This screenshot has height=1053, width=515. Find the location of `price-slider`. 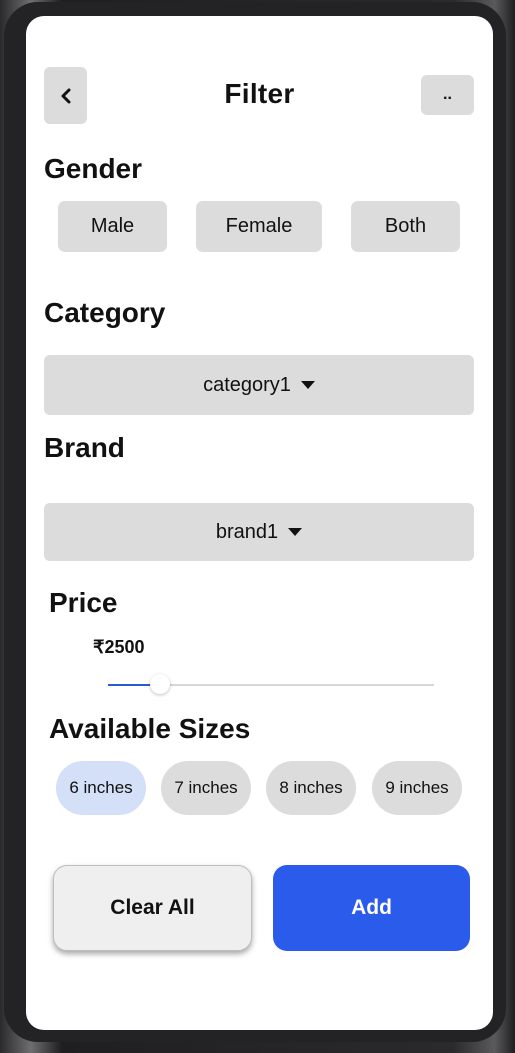

price-slider is located at coordinates (271, 684).